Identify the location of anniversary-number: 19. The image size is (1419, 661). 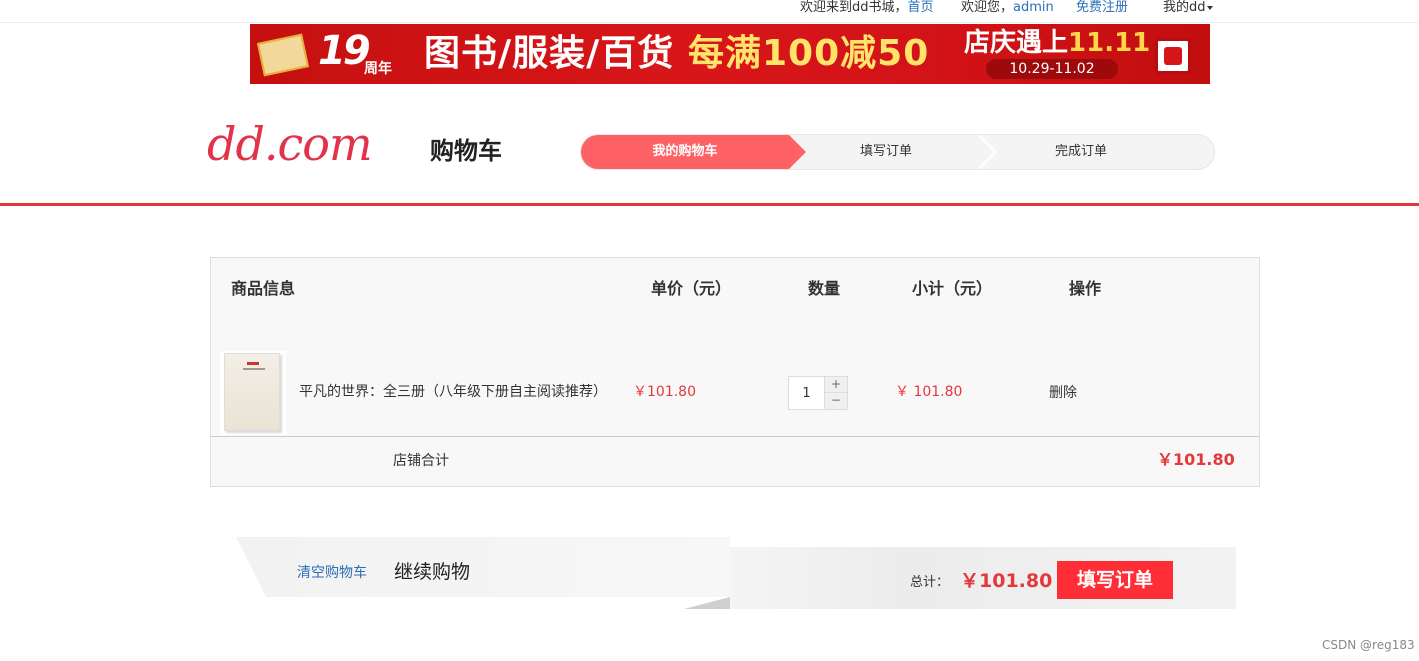
(344, 51).